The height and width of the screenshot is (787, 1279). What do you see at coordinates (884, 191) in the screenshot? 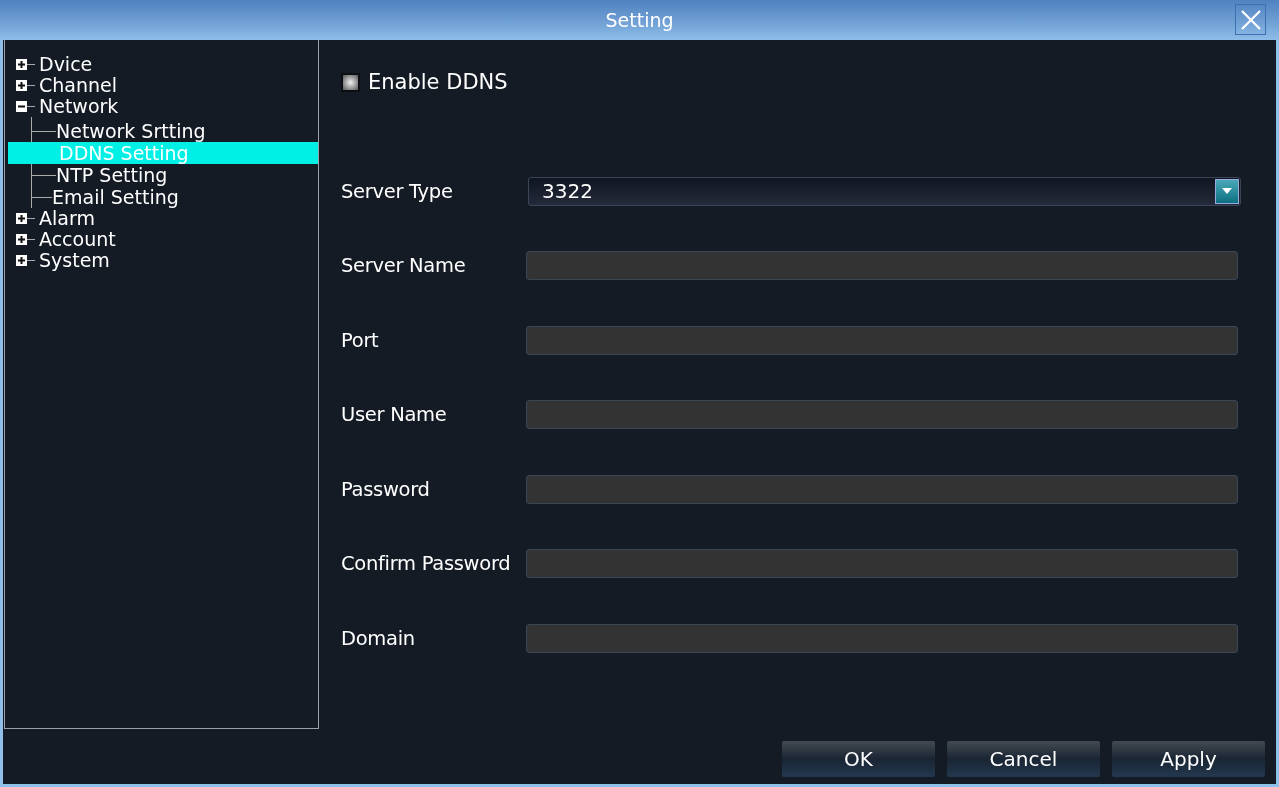
I see `dropdown: 3322` at bounding box center [884, 191].